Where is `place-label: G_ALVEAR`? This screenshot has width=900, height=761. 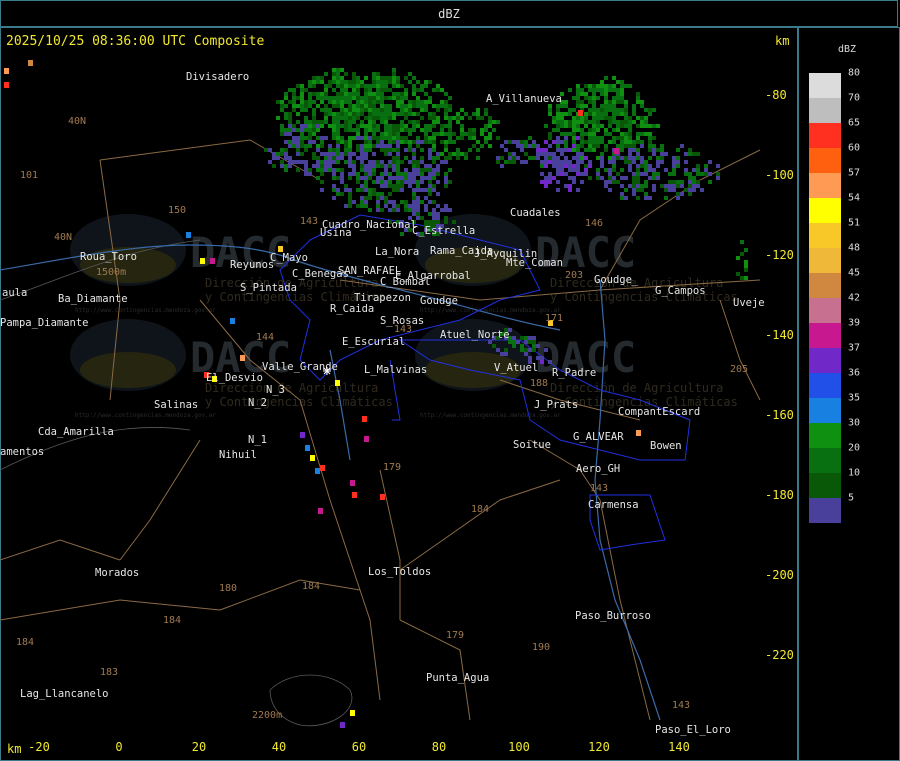 place-label: G_ALVEAR is located at coordinates (598, 437).